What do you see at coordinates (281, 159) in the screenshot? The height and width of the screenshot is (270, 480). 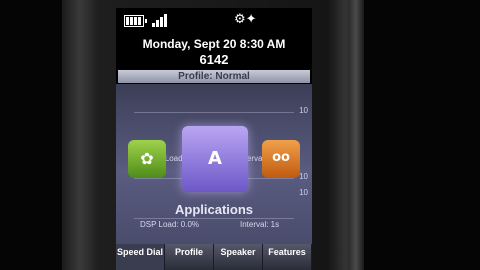 I see `voicemail-icon: oo` at bounding box center [281, 159].